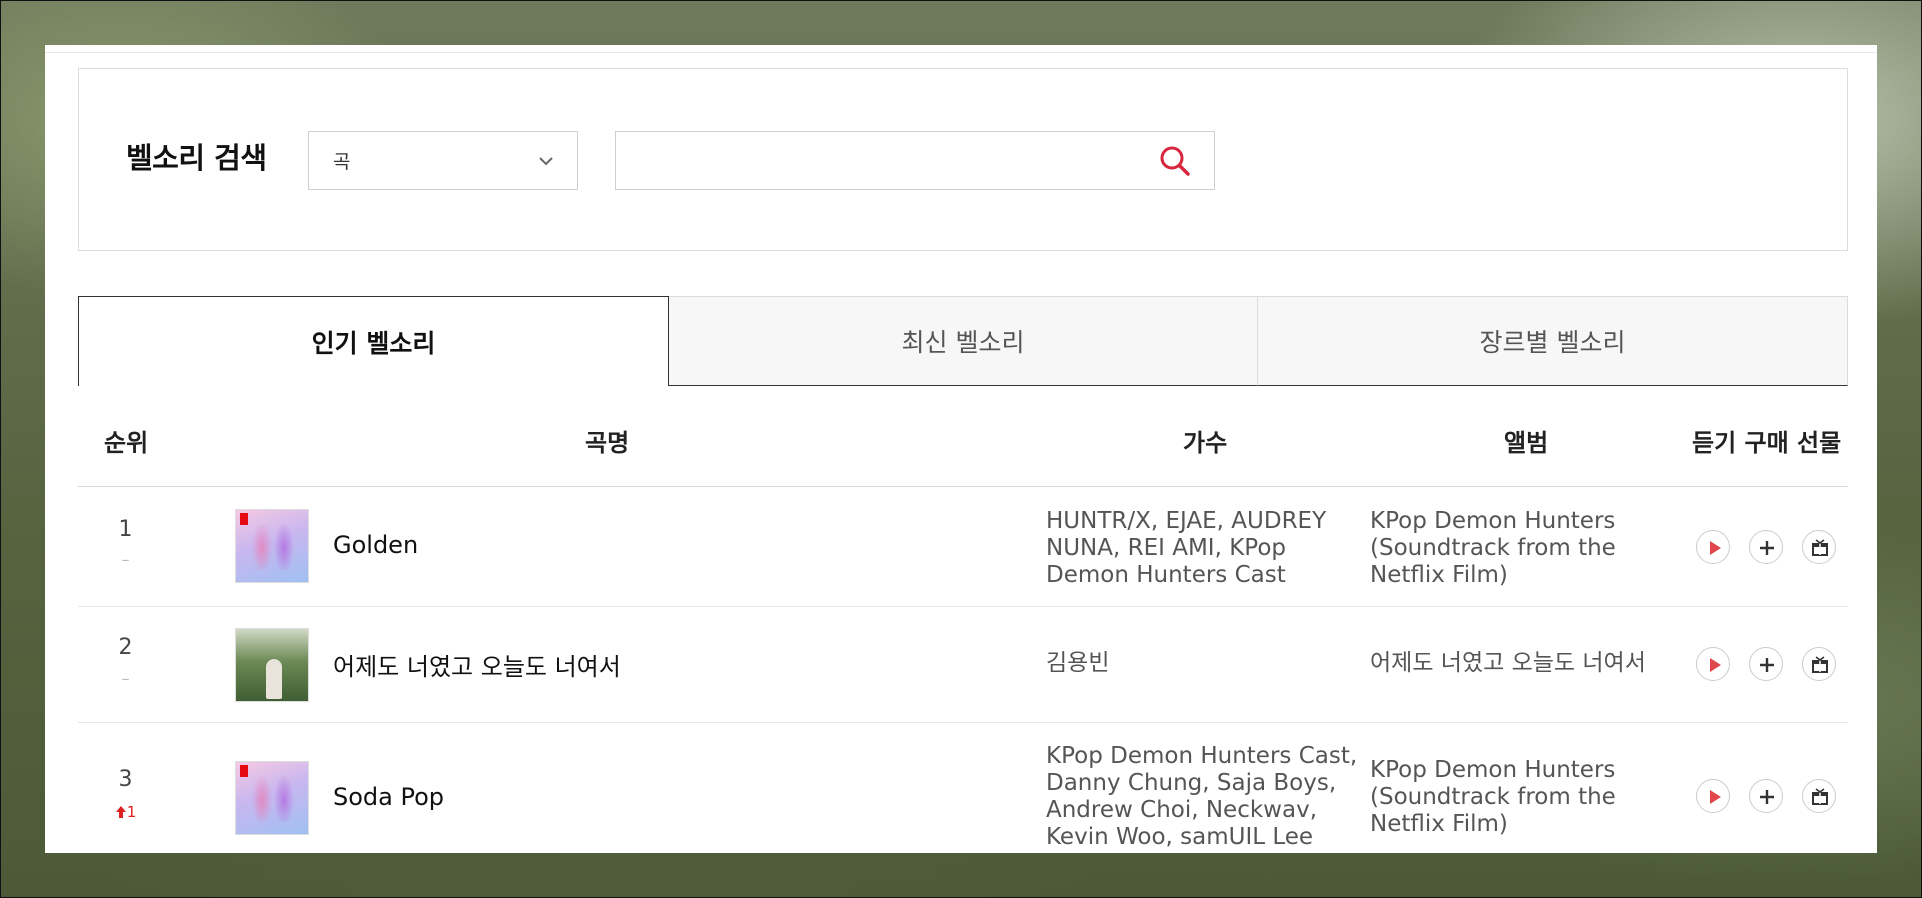 The width and height of the screenshot is (1922, 898). I want to click on chevron-down-icon, so click(546, 161).